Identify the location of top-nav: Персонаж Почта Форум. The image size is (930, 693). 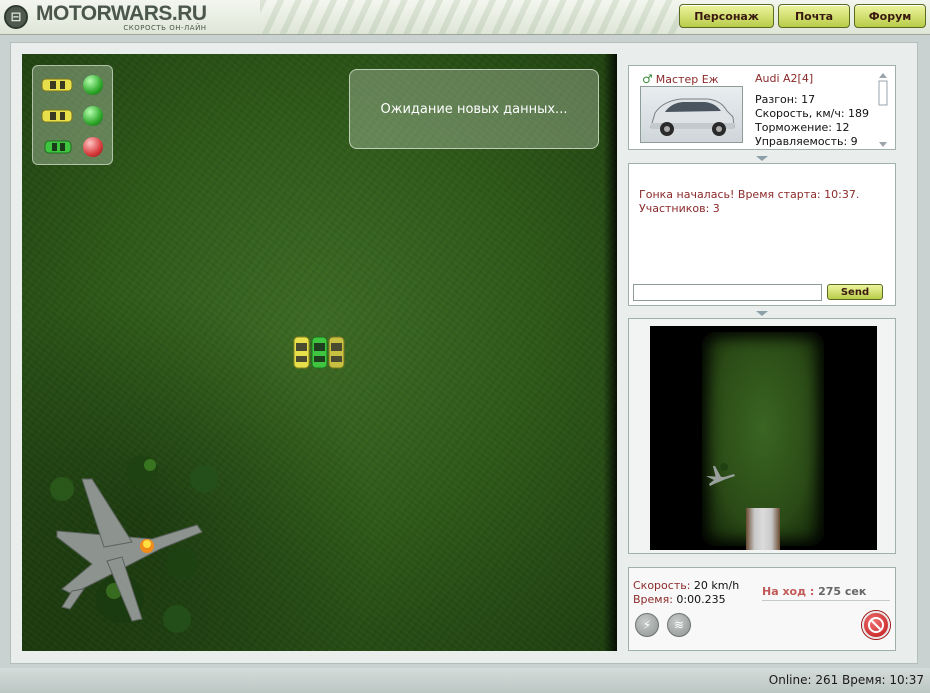
(802, 16).